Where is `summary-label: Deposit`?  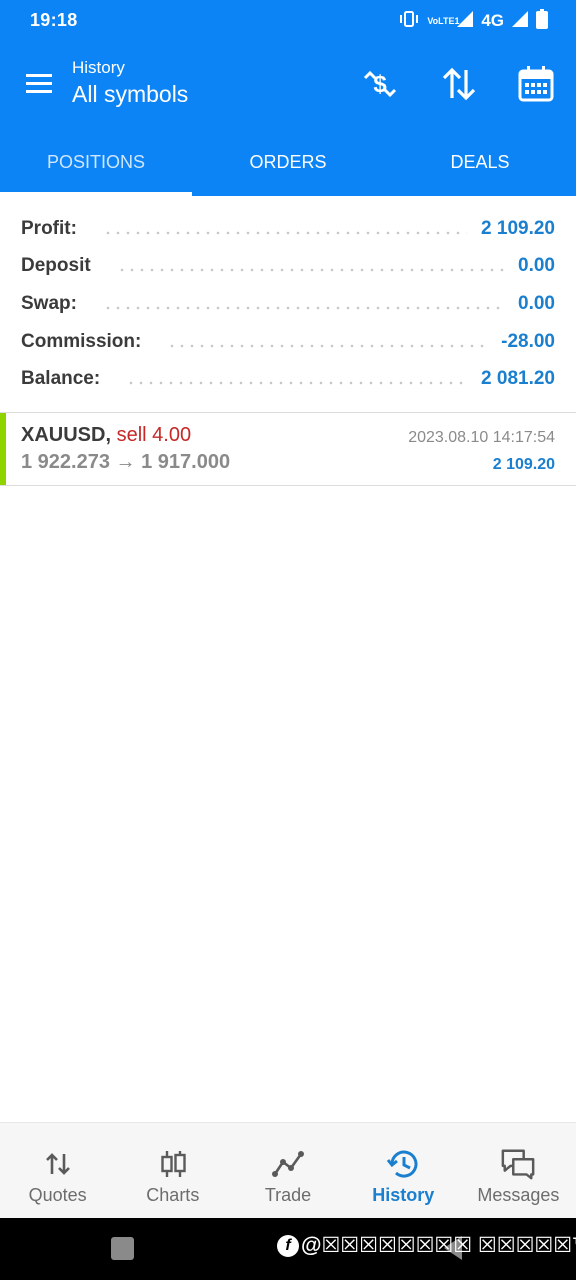
summary-label: Deposit is located at coordinates (56, 266).